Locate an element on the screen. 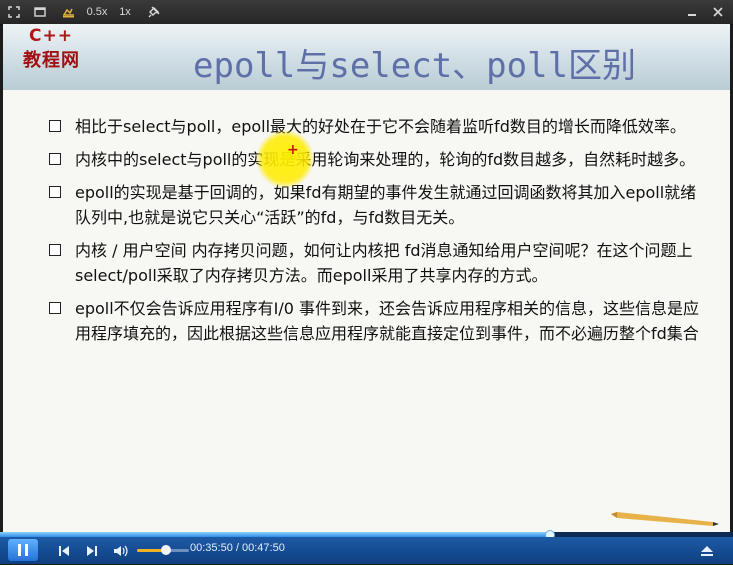 The image size is (733, 565). next-icon is located at coordinates (92, 551).